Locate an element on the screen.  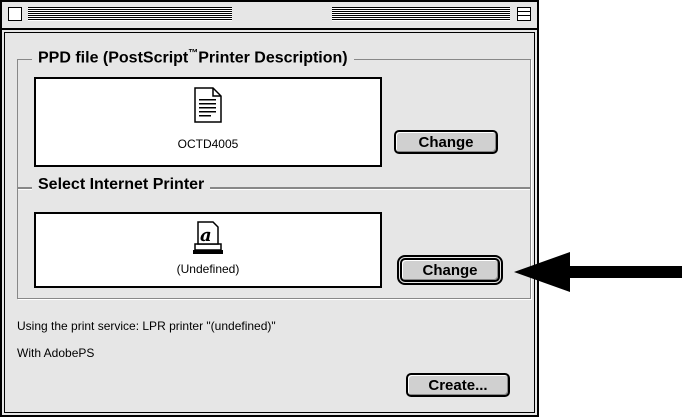
ppd-title-text-suffix: Printer Description) is located at coordinates (273, 58).